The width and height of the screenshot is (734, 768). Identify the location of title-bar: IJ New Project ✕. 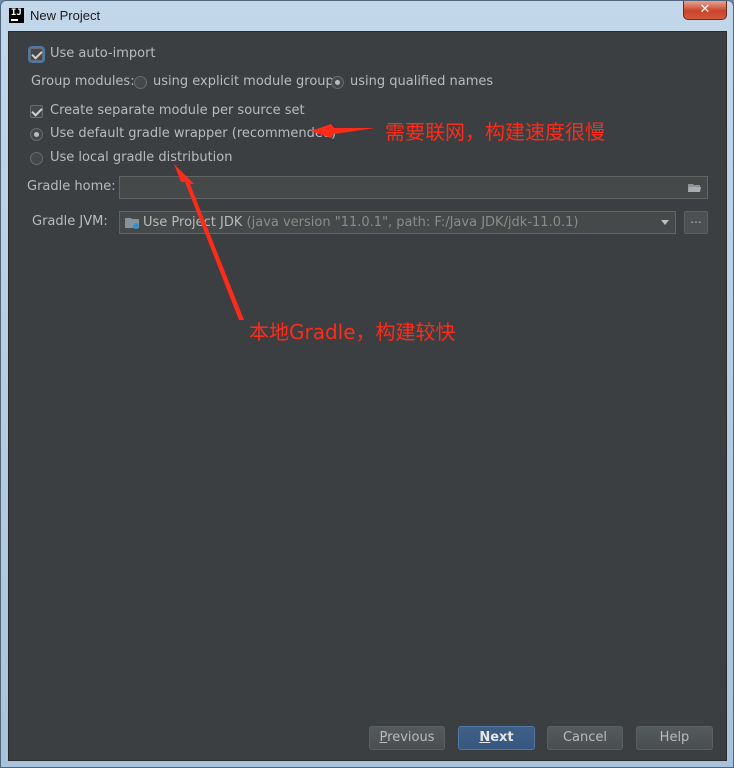
(367, 16).